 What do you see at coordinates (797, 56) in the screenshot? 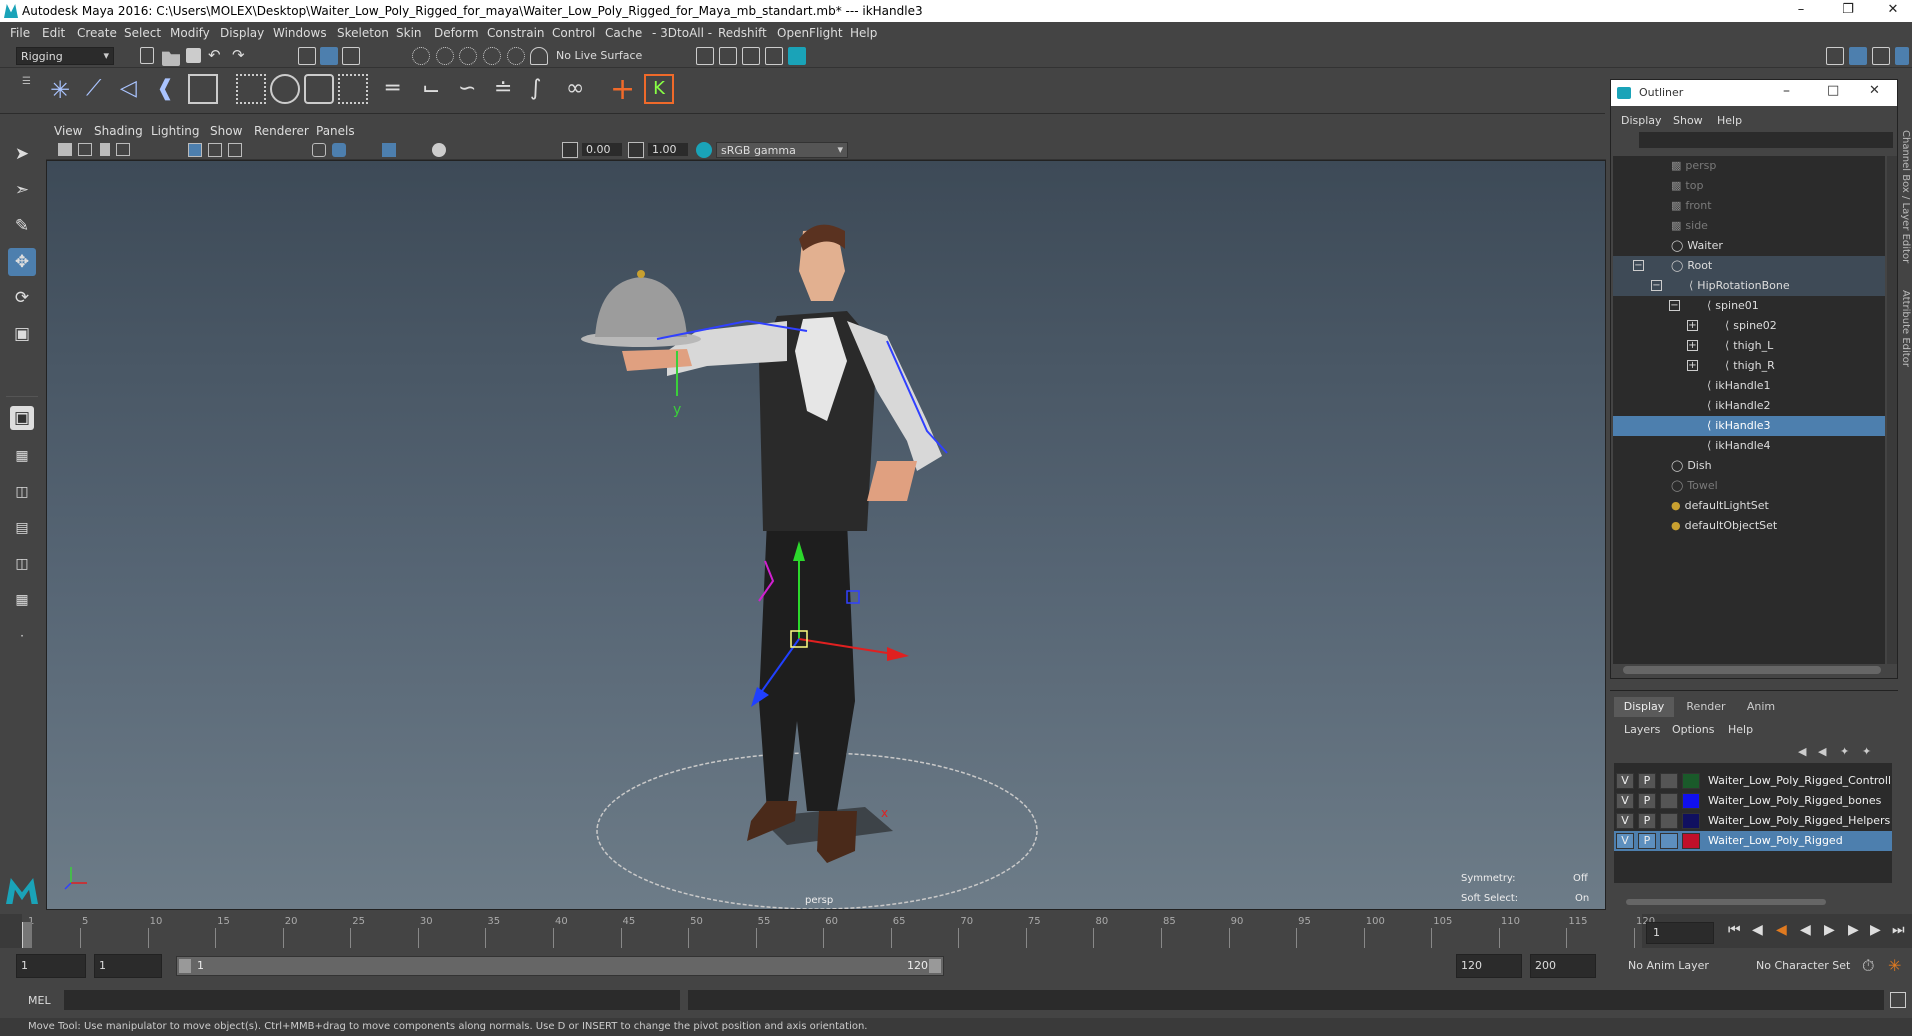
I see `hypershade-icon` at bounding box center [797, 56].